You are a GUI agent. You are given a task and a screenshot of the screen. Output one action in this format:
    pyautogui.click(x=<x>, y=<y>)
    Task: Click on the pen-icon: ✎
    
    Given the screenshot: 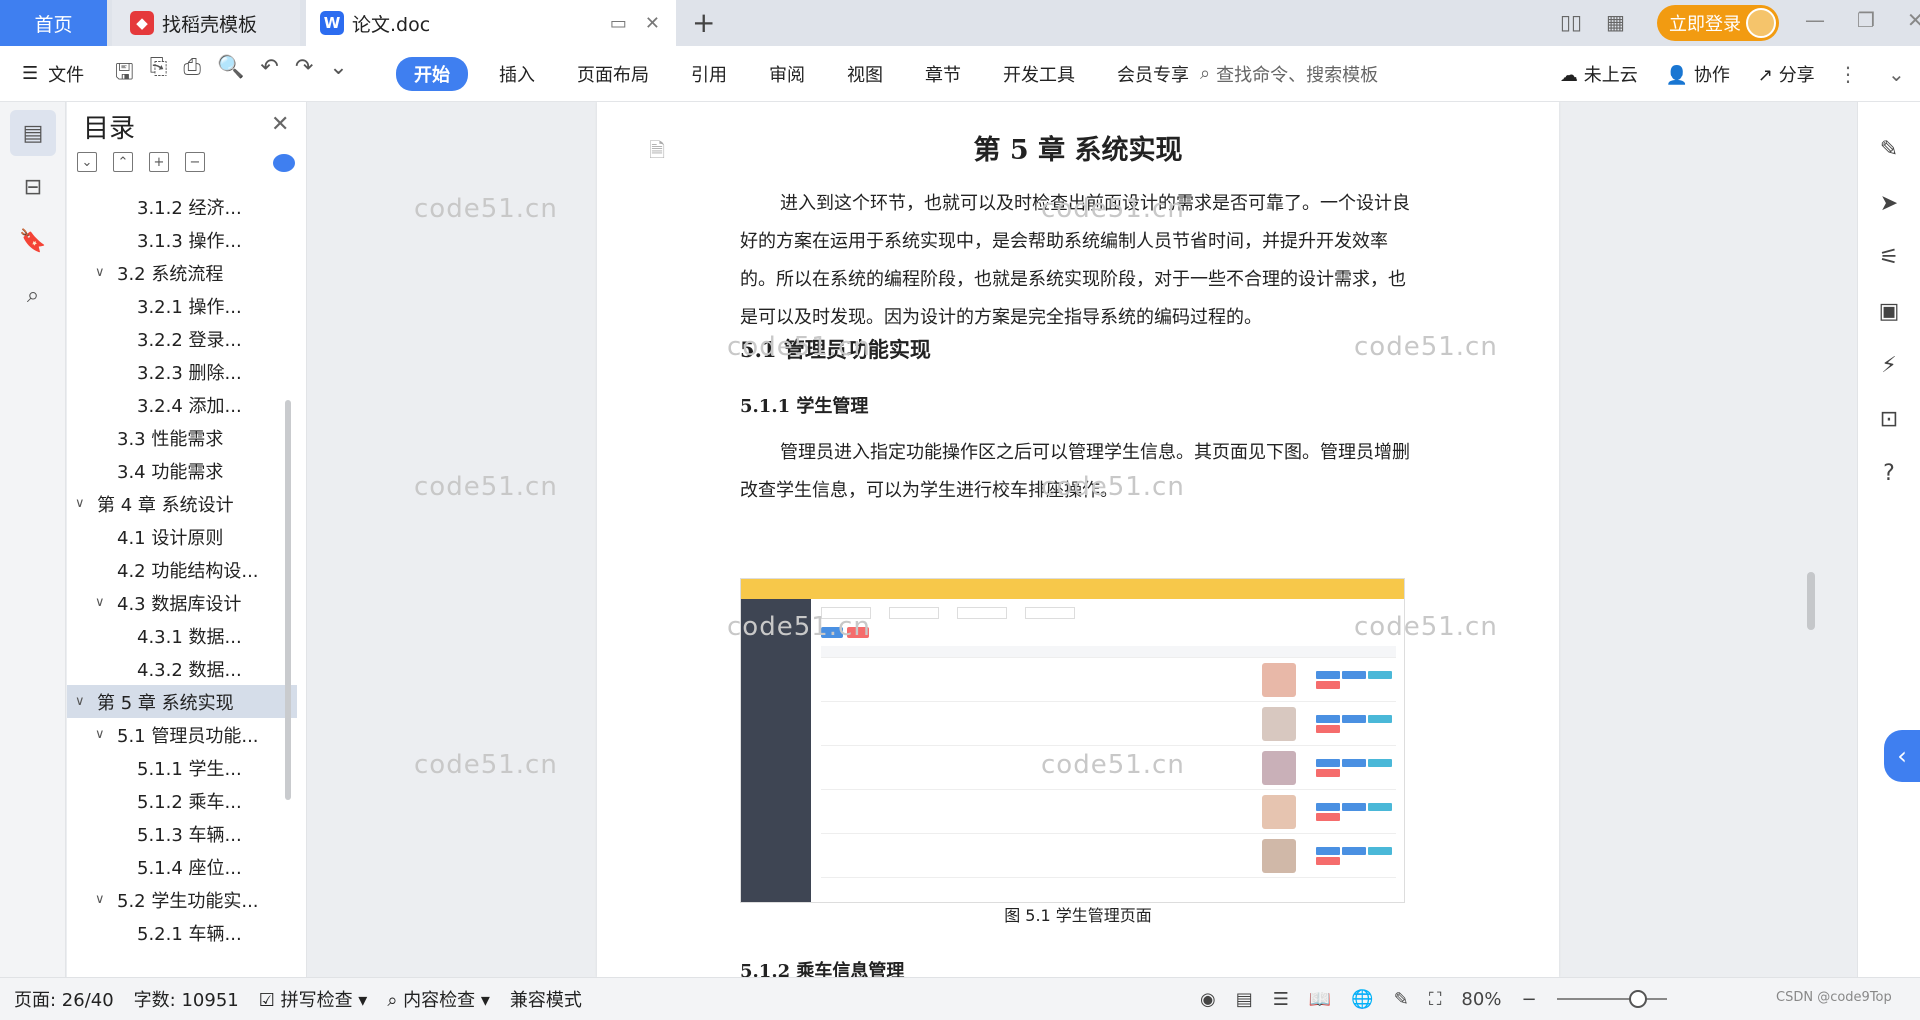 What is the action you would take?
    pyautogui.click(x=1889, y=149)
    